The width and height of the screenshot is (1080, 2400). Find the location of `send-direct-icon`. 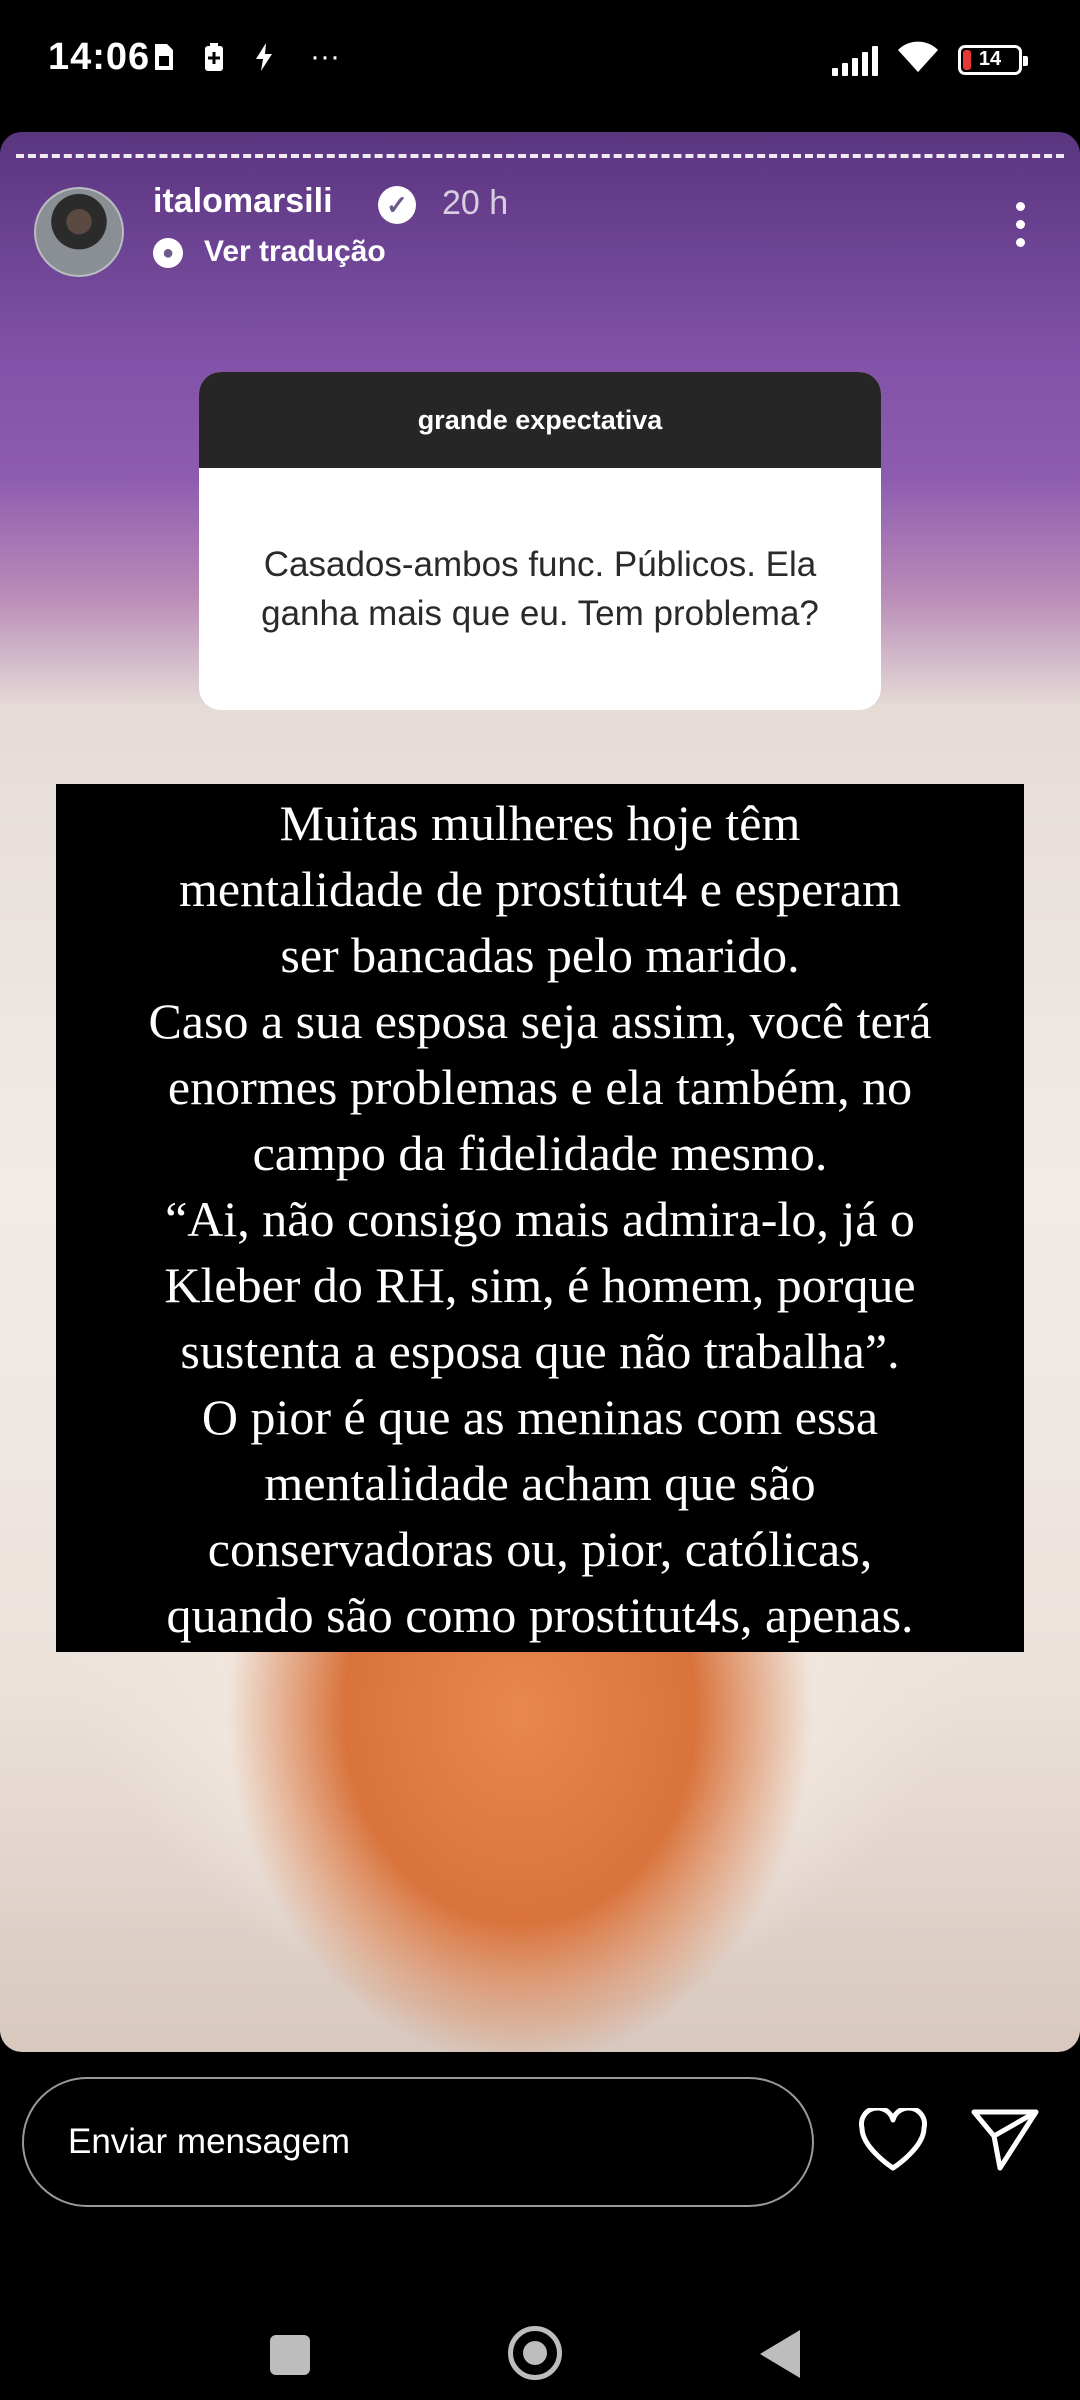

send-direct-icon is located at coordinates (1005, 2139).